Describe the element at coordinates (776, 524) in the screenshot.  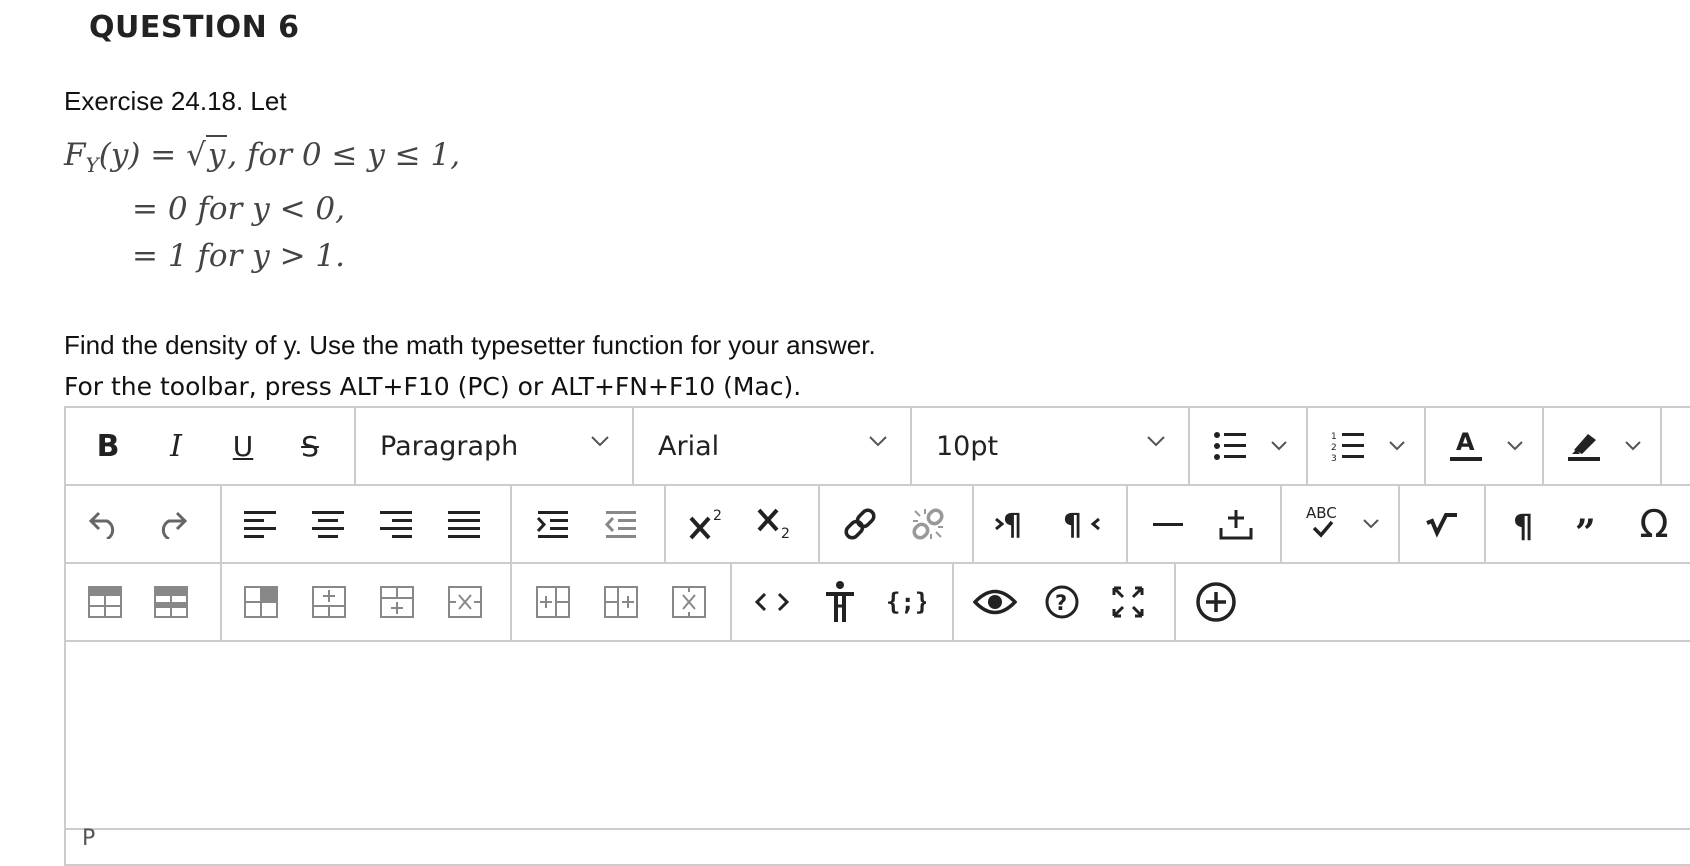
I see `subscript-icon: 2` at that location.